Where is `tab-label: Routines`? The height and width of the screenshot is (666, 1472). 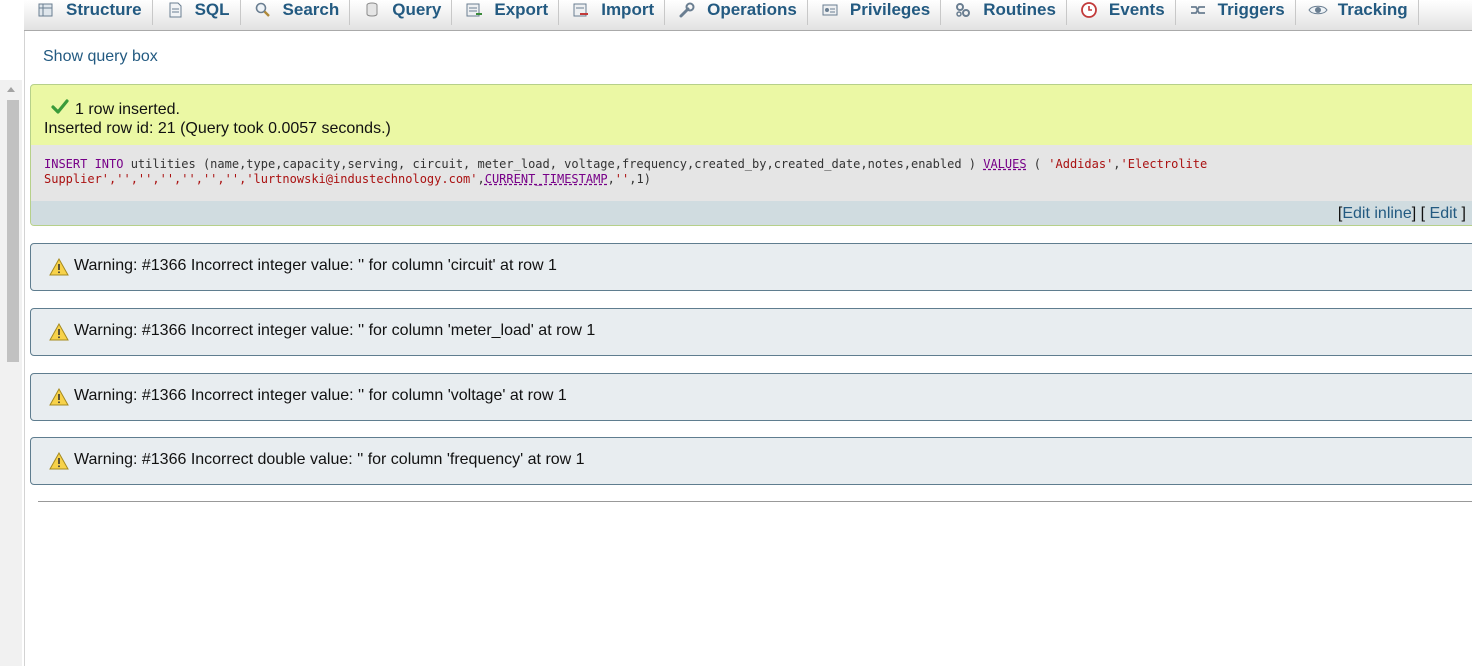 tab-label: Routines is located at coordinates (1019, 9).